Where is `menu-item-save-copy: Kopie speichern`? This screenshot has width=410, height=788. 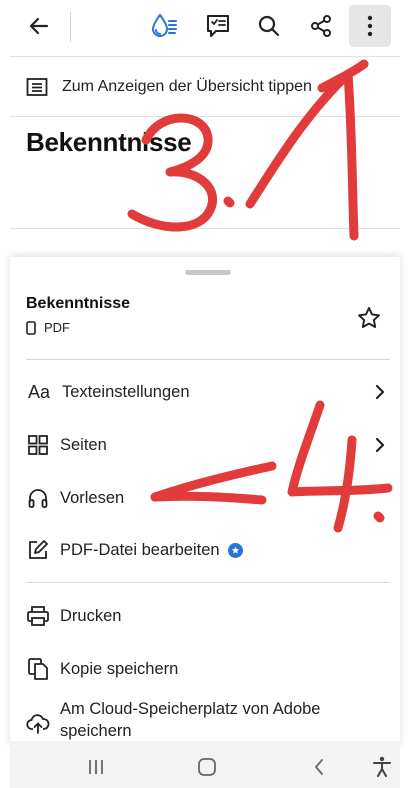
menu-item-save-copy: Kopie speichern is located at coordinates (211, 669).